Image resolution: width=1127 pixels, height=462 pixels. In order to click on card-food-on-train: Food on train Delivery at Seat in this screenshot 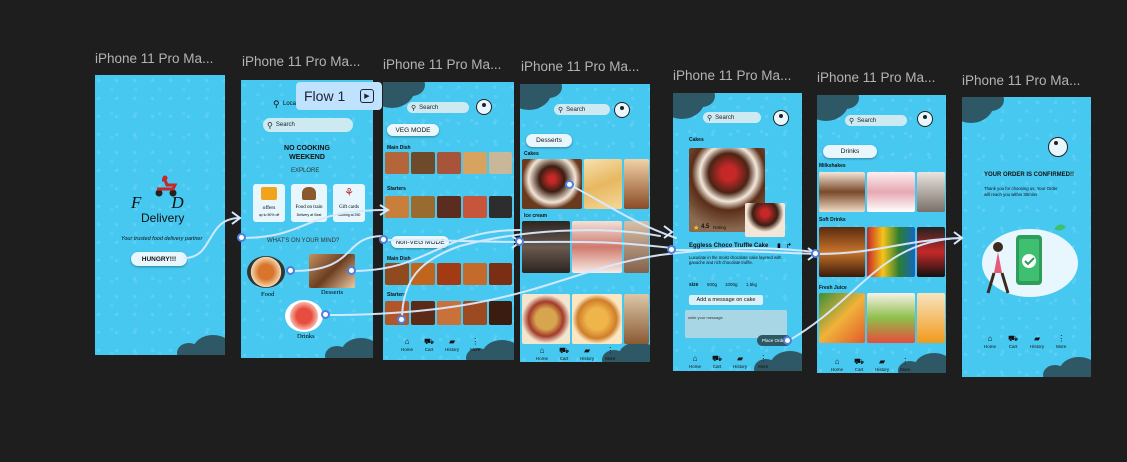, I will do `click(309, 203)`.